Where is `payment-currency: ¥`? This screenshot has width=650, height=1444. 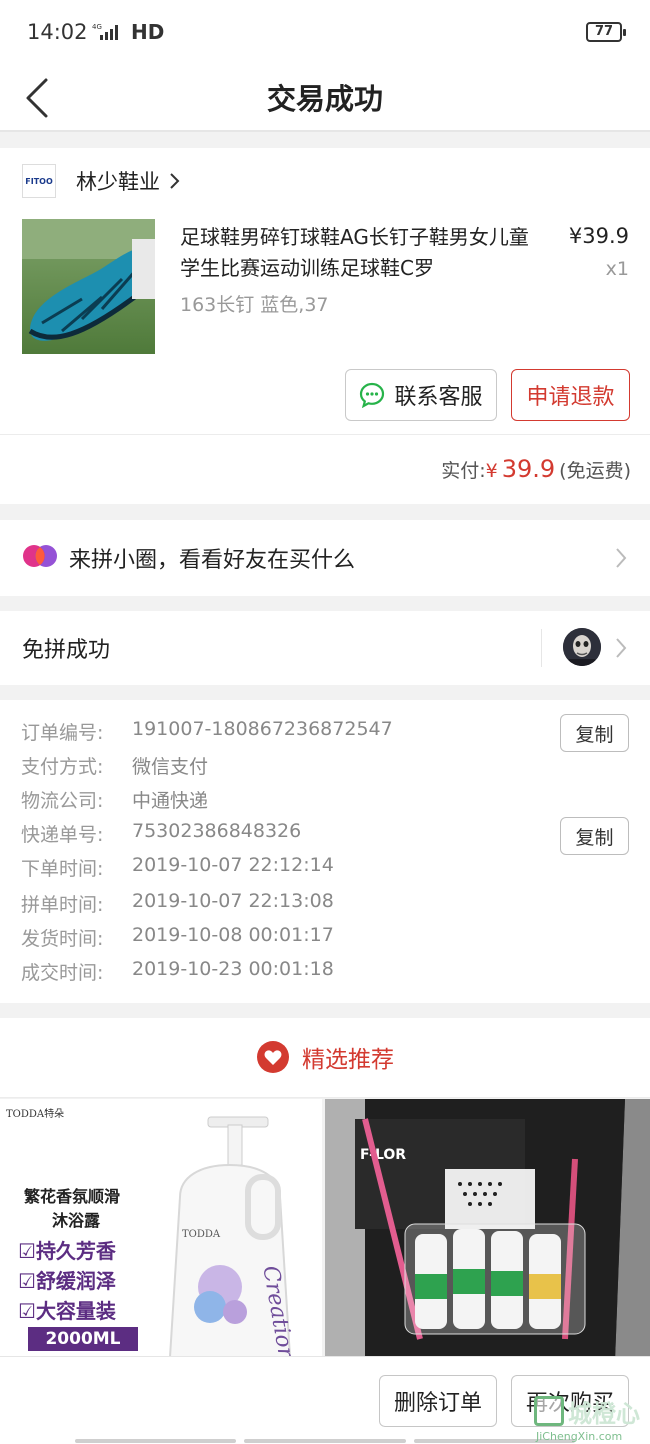 payment-currency: ¥ is located at coordinates (491, 471).